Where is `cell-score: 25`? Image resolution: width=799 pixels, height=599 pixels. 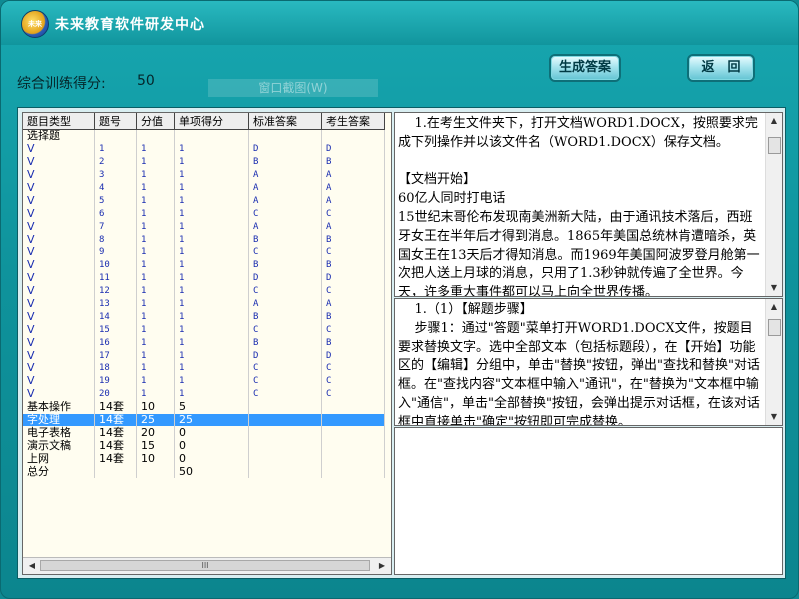 cell-score: 25 is located at coordinates (155, 420).